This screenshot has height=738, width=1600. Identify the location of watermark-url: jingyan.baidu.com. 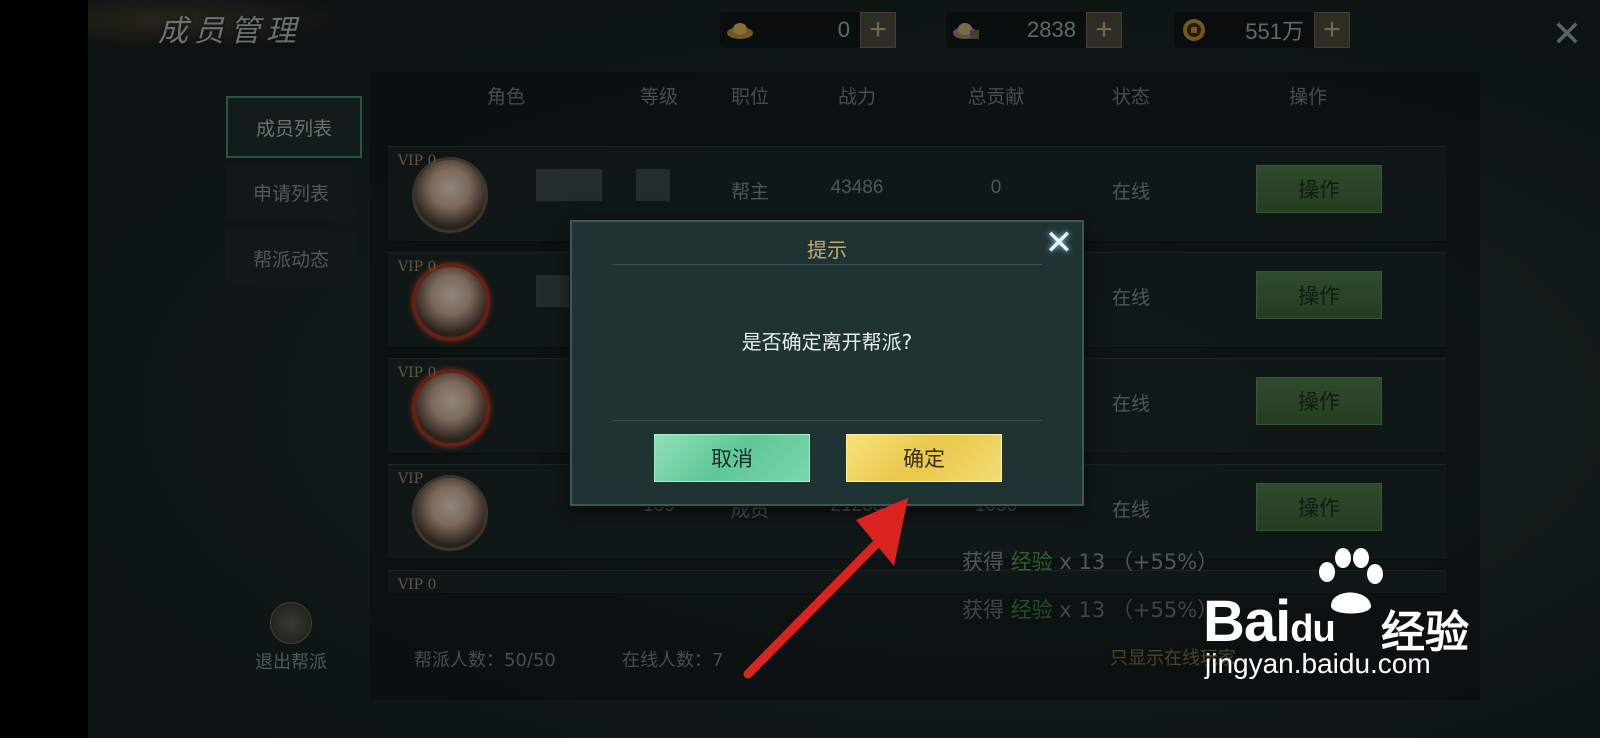
(1318, 663).